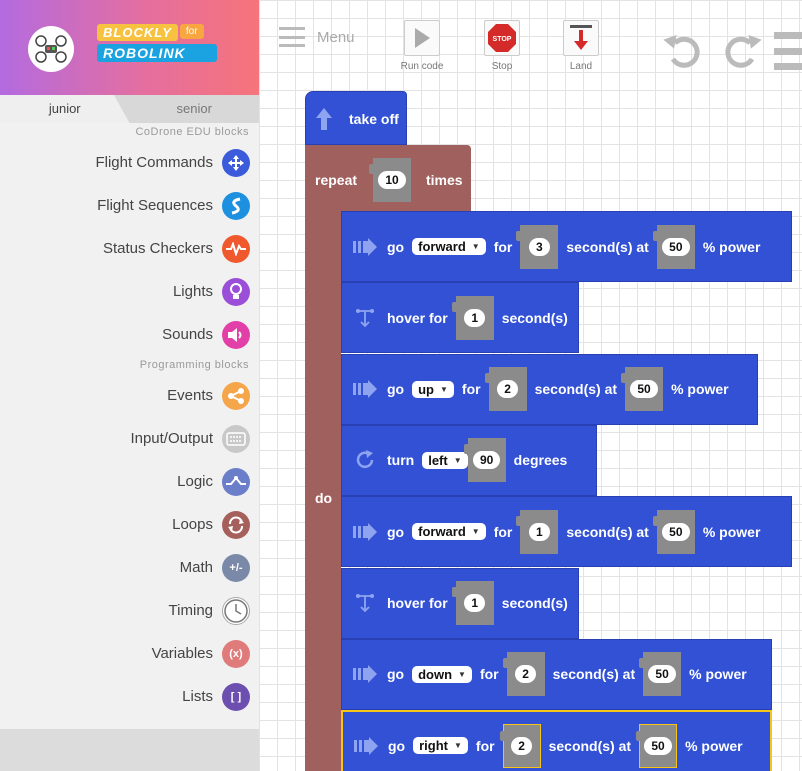 This screenshot has width=802, height=771. I want to click on category-lists: Lists [ ], so click(129, 696).